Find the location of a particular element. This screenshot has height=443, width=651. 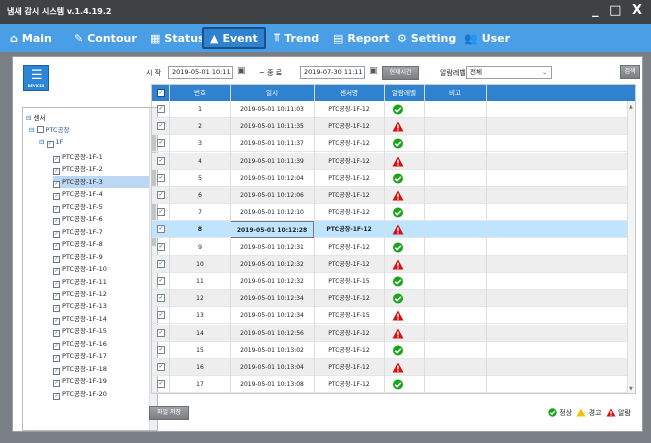

start-datetime-input: 2019-05-01 10:11 is located at coordinates (200, 72).